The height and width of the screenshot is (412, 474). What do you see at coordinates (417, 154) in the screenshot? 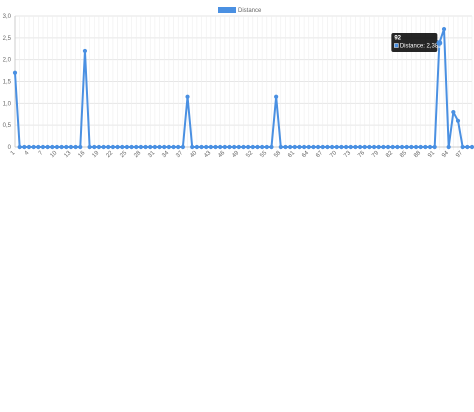
I see `x-tick-label: 88` at bounding box center [417, 154].